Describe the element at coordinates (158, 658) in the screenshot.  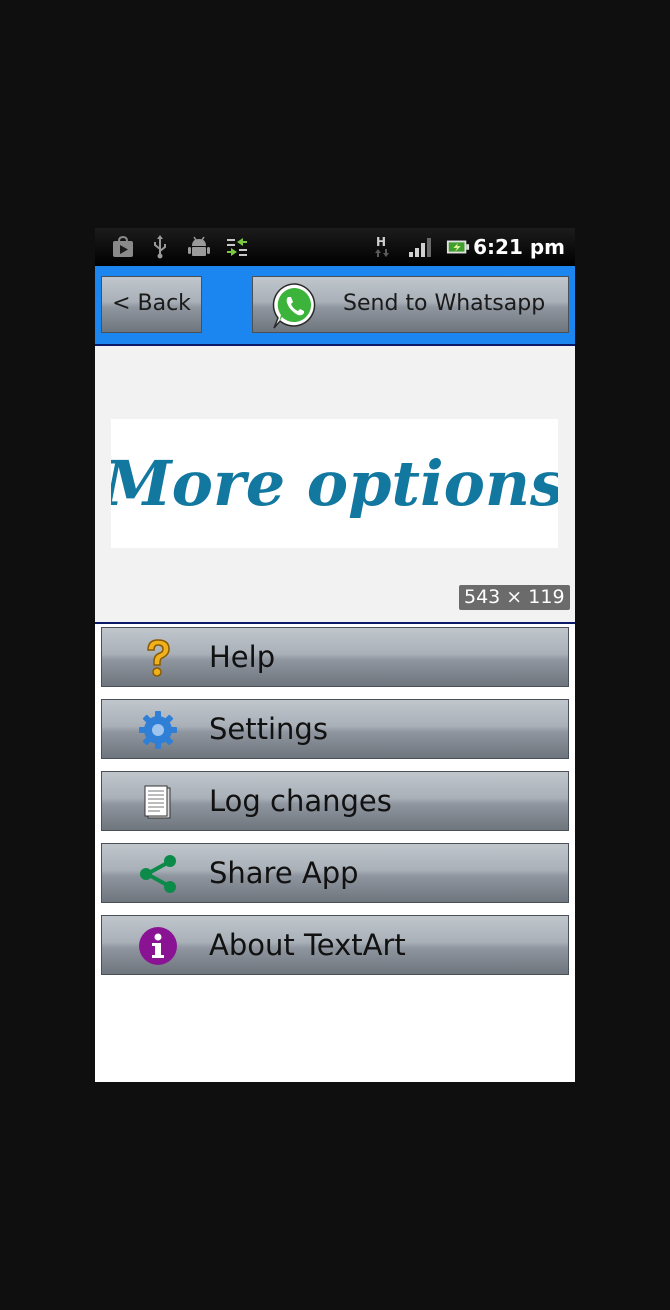
I see `help-icon` at that location.